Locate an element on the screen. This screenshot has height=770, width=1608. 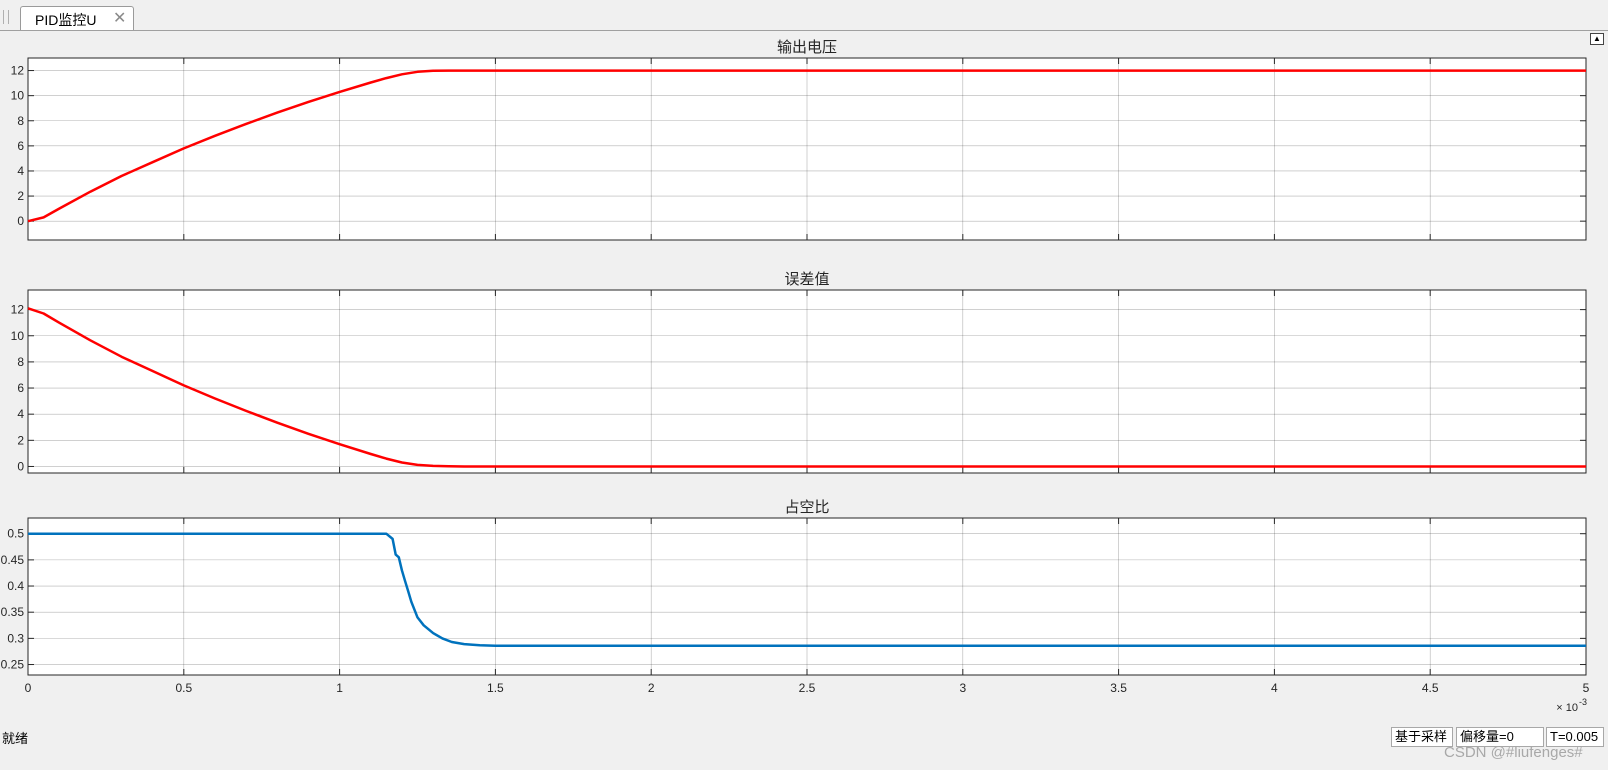
x-tick-label: 1.5 is located at coordinates (495, 688).